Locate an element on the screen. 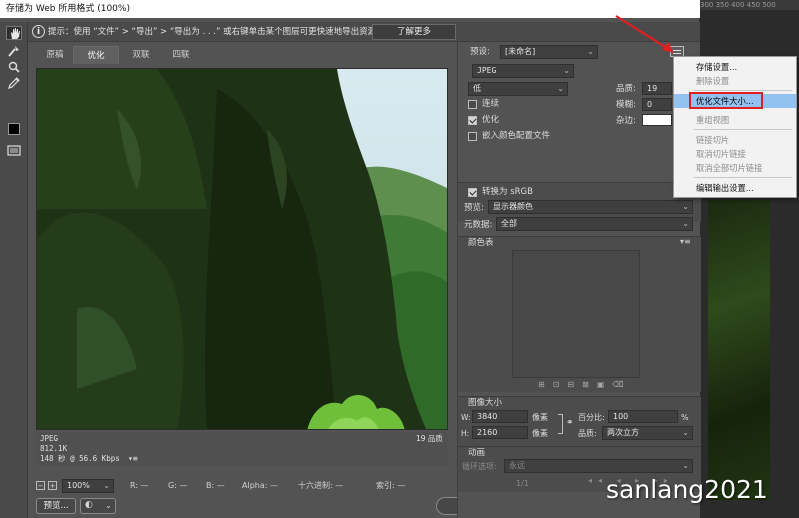  matte-label: 杂边: is located at coordinates (626, 121).